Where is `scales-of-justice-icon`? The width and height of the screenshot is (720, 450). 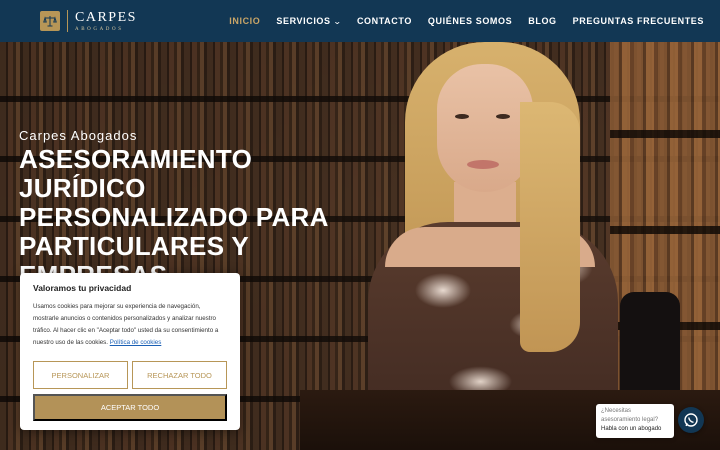
scales-of-justice-icon is located at coordinates (50, 21).